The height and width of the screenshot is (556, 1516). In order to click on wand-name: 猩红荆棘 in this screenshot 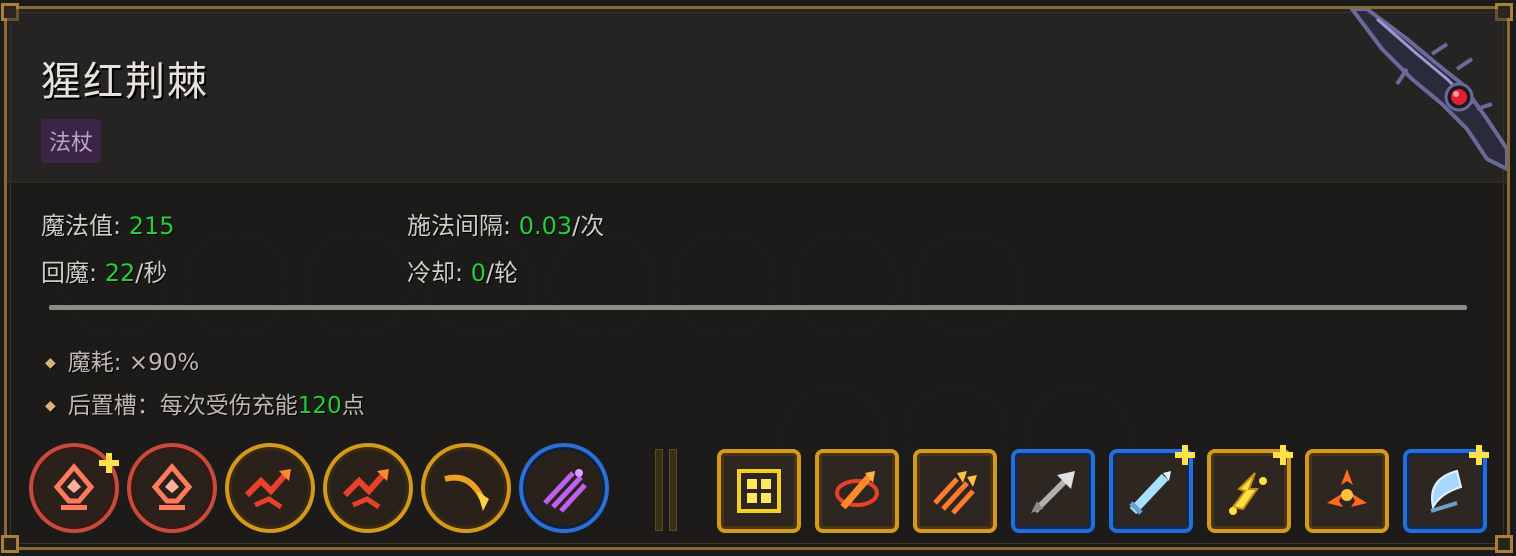, I will do `click(125, 82)`.